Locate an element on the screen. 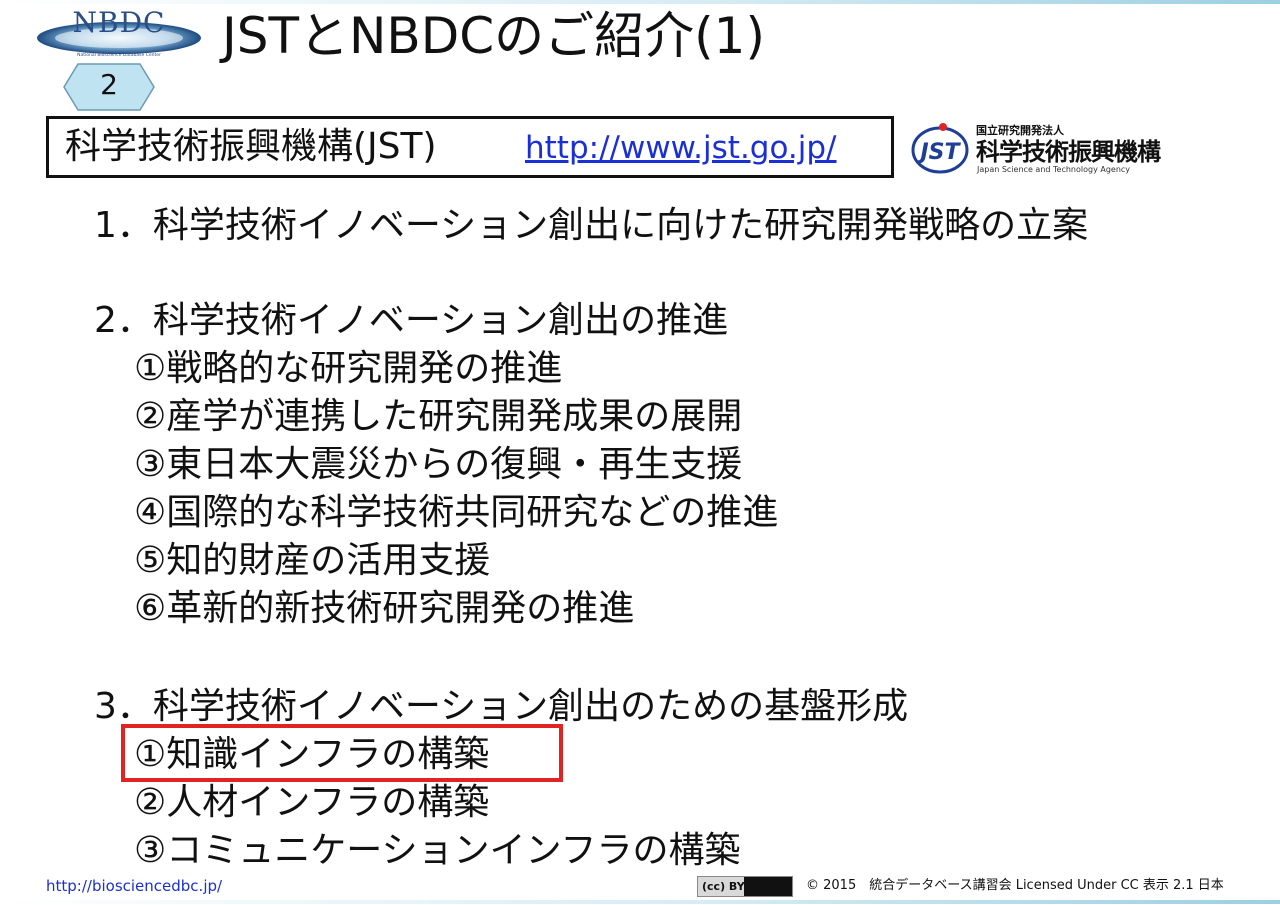 Image resolution: width=1280 pixels, height=905 pixels. bottom-accent-line is located at coordinates (640, 902).